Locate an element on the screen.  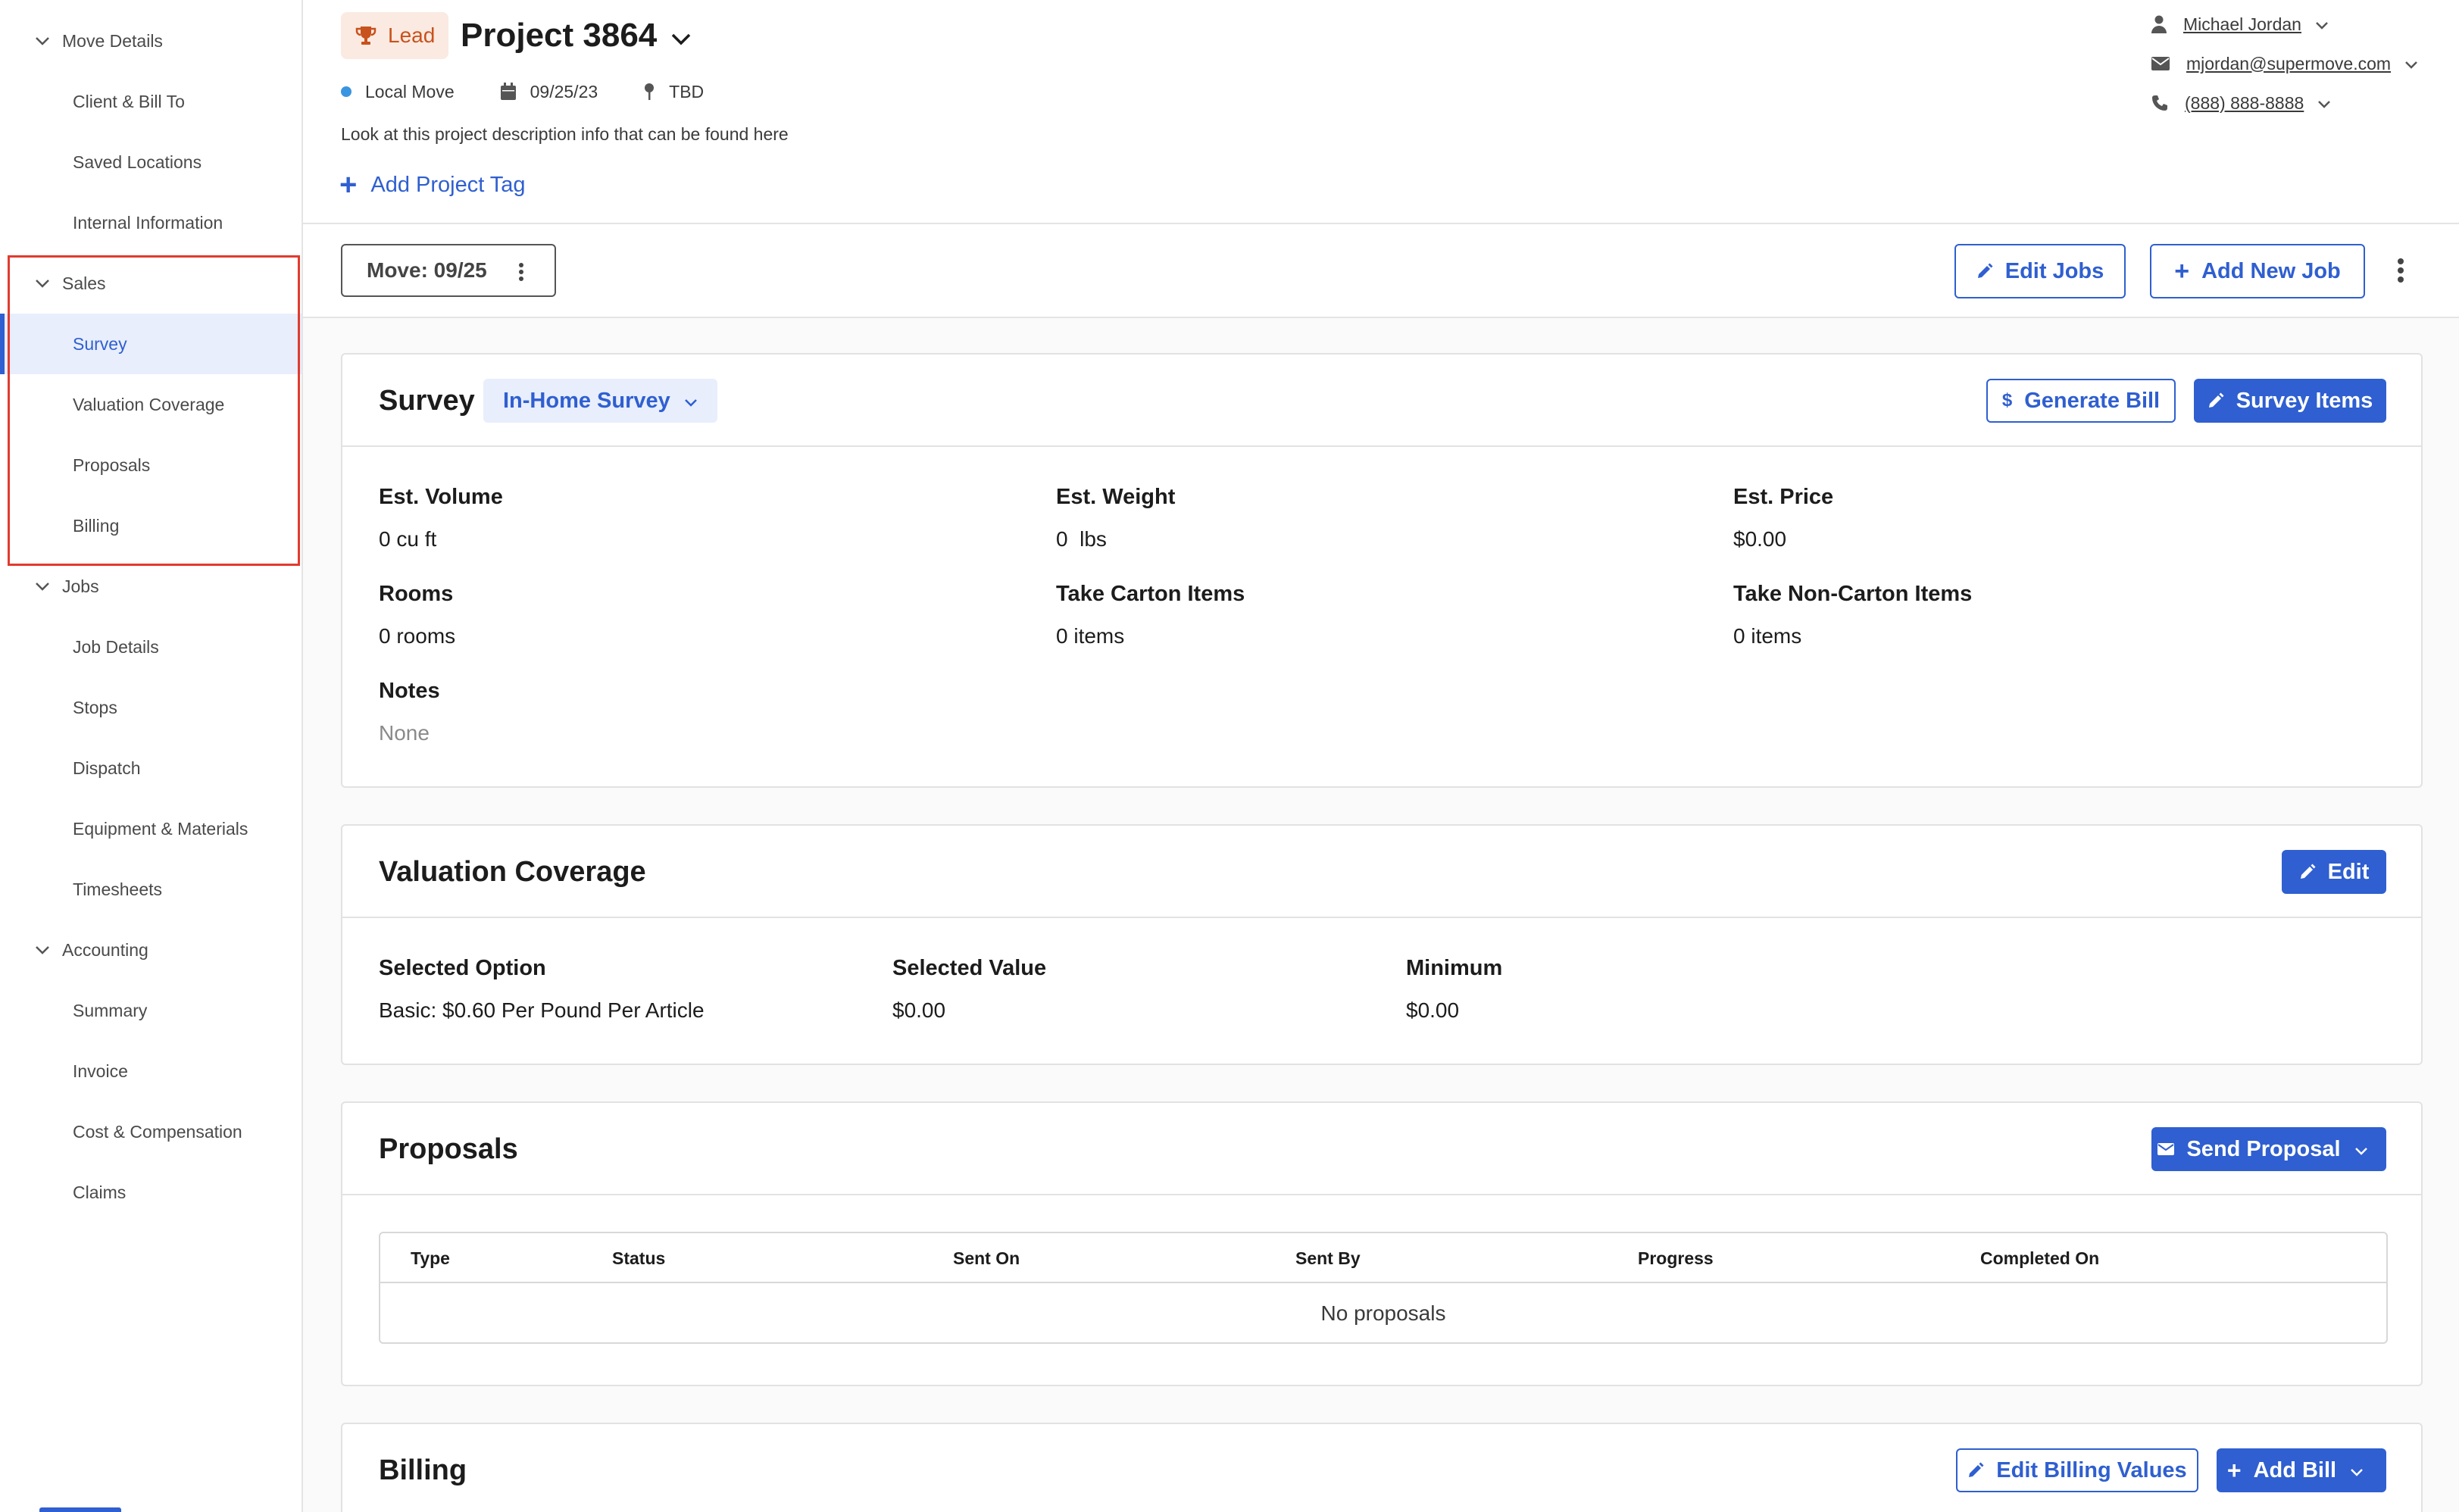
add-project-tag-button: + Add Project Tag is located at coordinates (432, 184).